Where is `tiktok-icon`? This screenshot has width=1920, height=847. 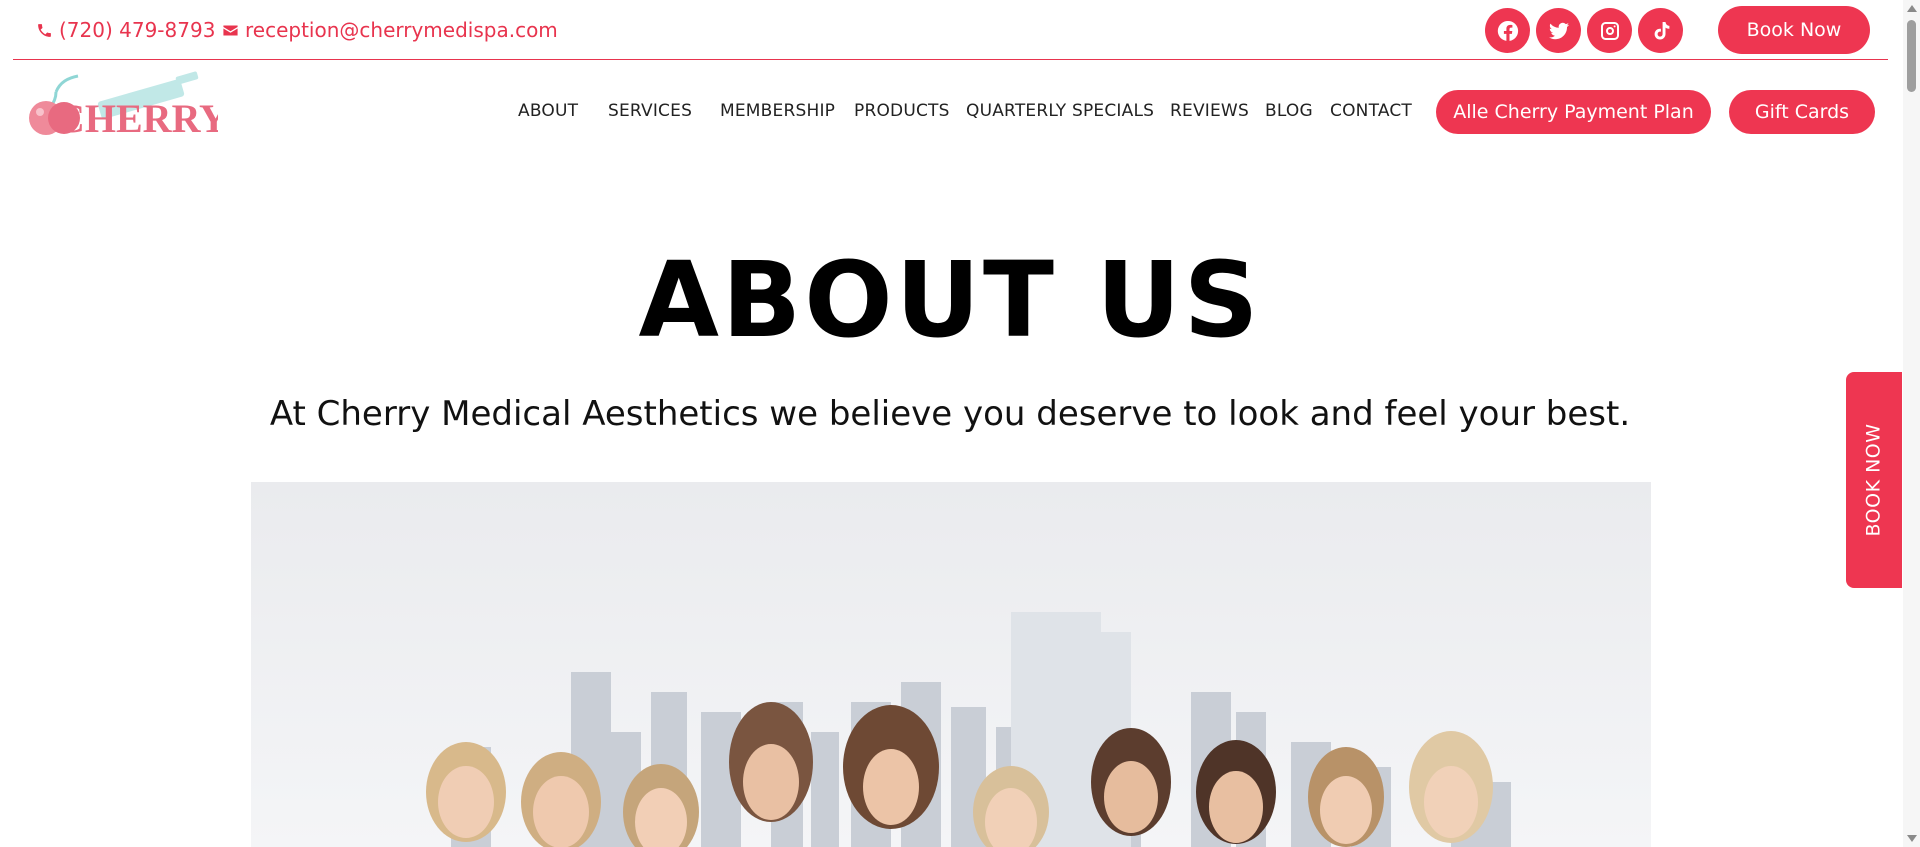 tiktok-icon is located at coordinates (1661, 30).